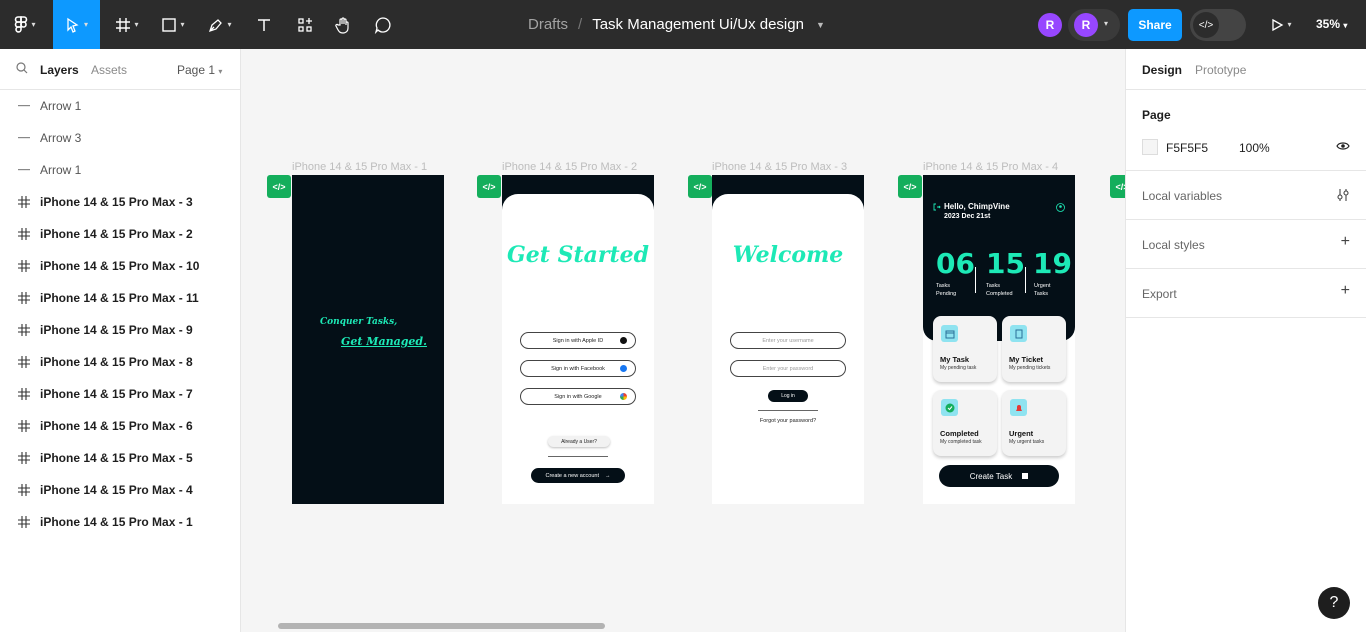  What do you see at coordinates (990, 167) in the screenshot?
I see `frame-label: iPhone 14 & 15 Pro Max - 4` at bounding box center [990, 167].